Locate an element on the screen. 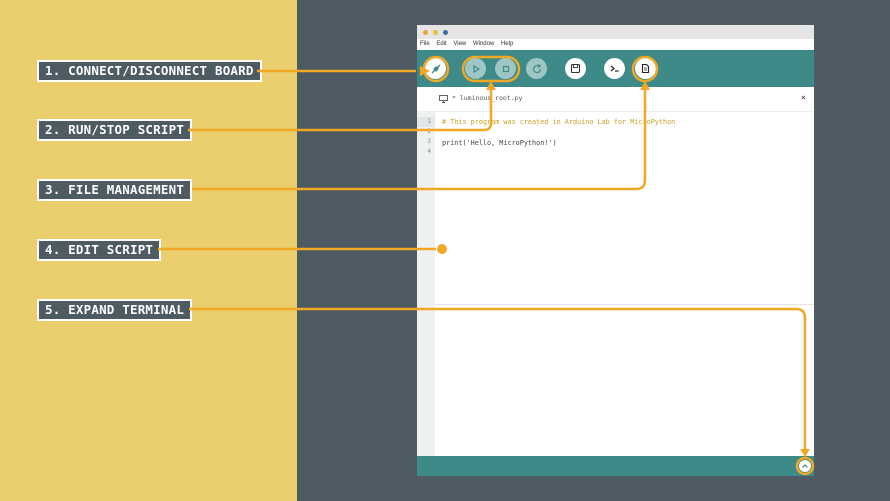 The width and height of the screenshot is (890, 501). toolbar is located at coordinates (615, 68).